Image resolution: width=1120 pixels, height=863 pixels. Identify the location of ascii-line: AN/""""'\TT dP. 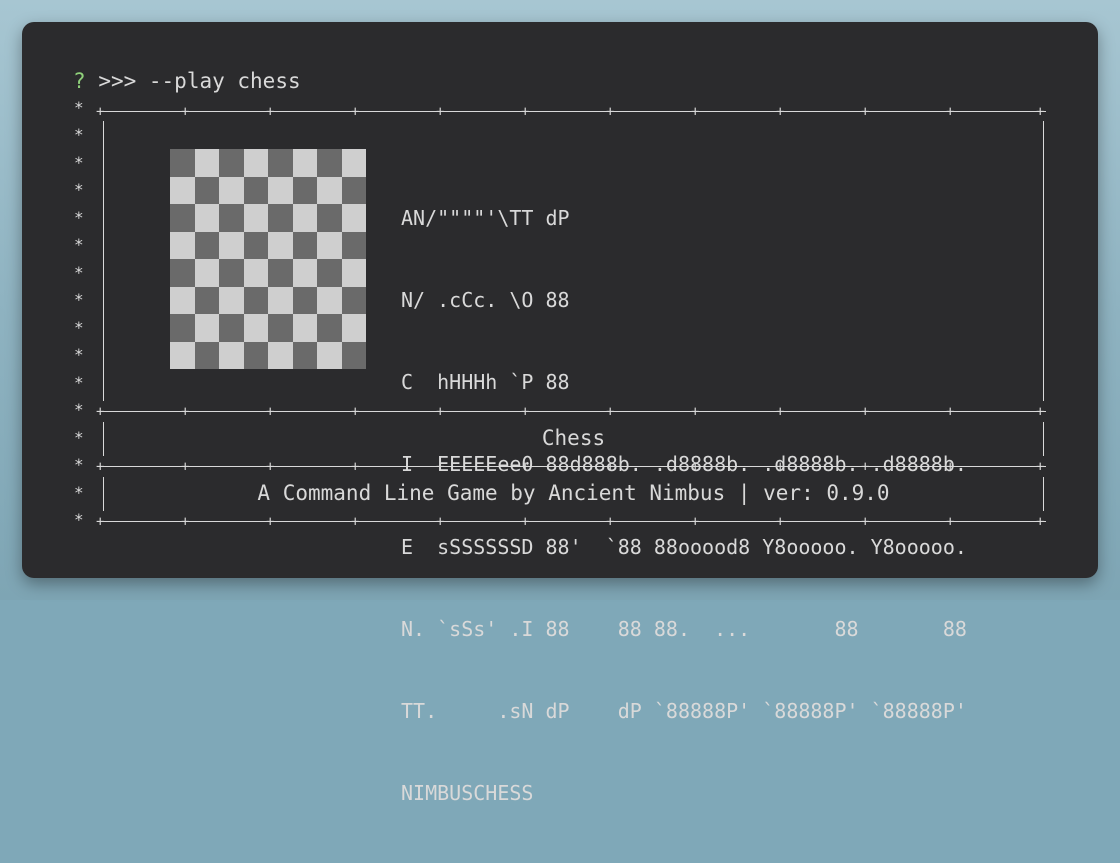
(485, 217).